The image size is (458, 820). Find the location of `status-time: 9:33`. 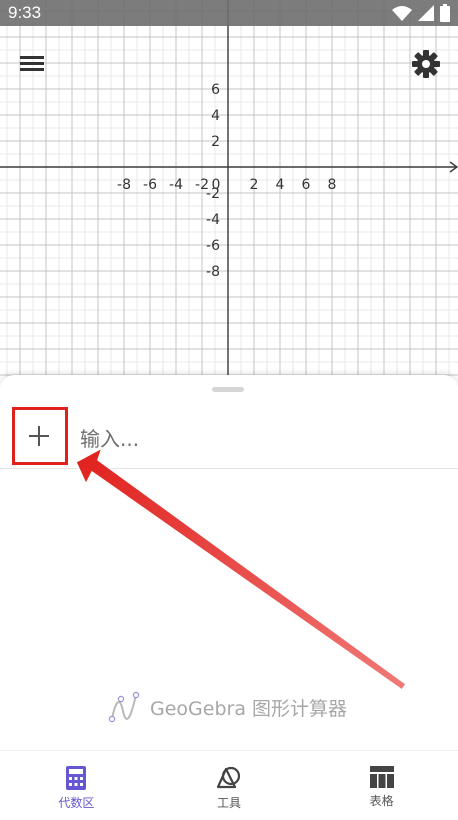

status-time: 9:33 is located at coordinates (25, 12).